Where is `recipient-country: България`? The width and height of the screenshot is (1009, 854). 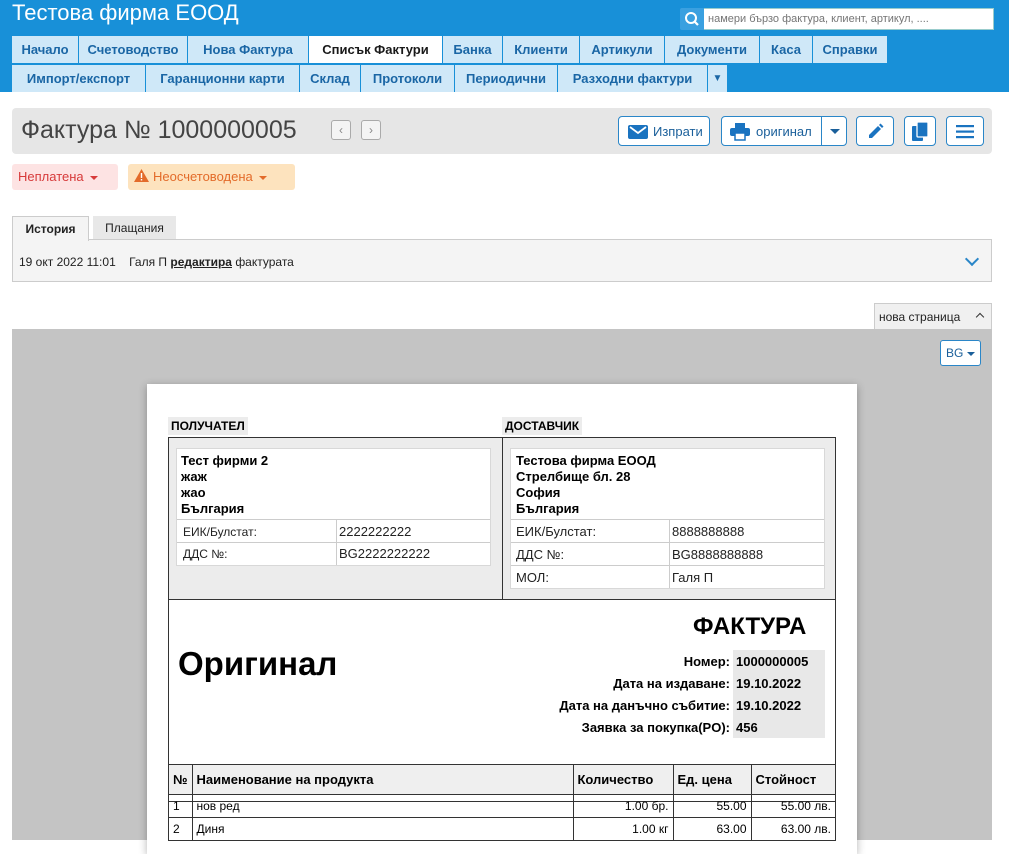
recipient-country: България is located at coordinates (213, 508).